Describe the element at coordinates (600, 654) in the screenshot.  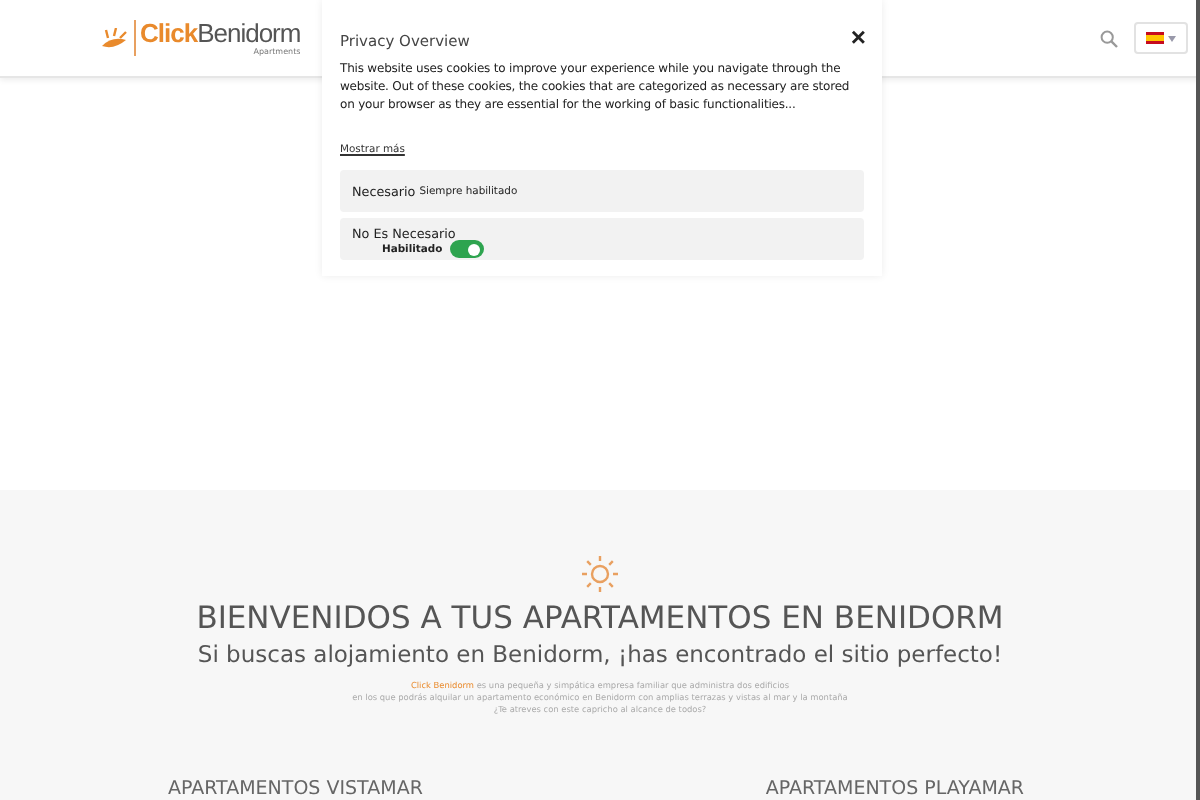
I see `welcome-subtitle: Si buscas alojamiento en Benidorm, ¡has encontrado el sitio perfecto!` at that location.